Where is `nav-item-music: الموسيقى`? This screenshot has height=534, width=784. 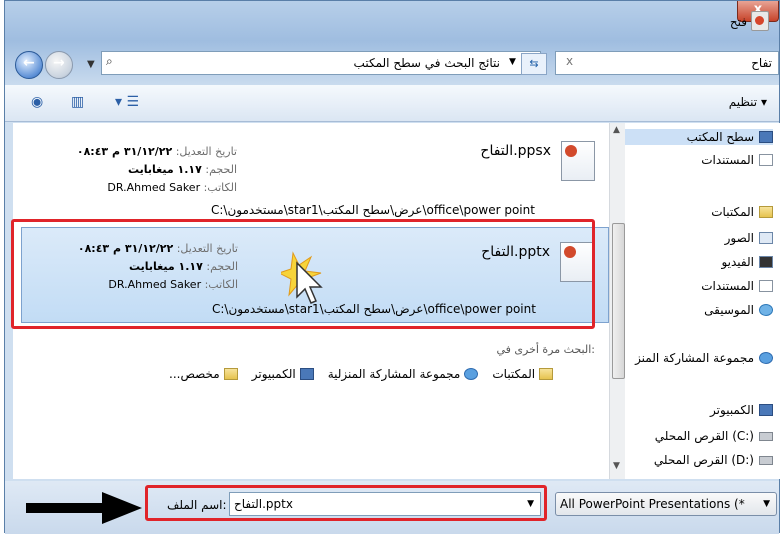
nav-item-music: الموسيقى is located at coordinates (738, 310).